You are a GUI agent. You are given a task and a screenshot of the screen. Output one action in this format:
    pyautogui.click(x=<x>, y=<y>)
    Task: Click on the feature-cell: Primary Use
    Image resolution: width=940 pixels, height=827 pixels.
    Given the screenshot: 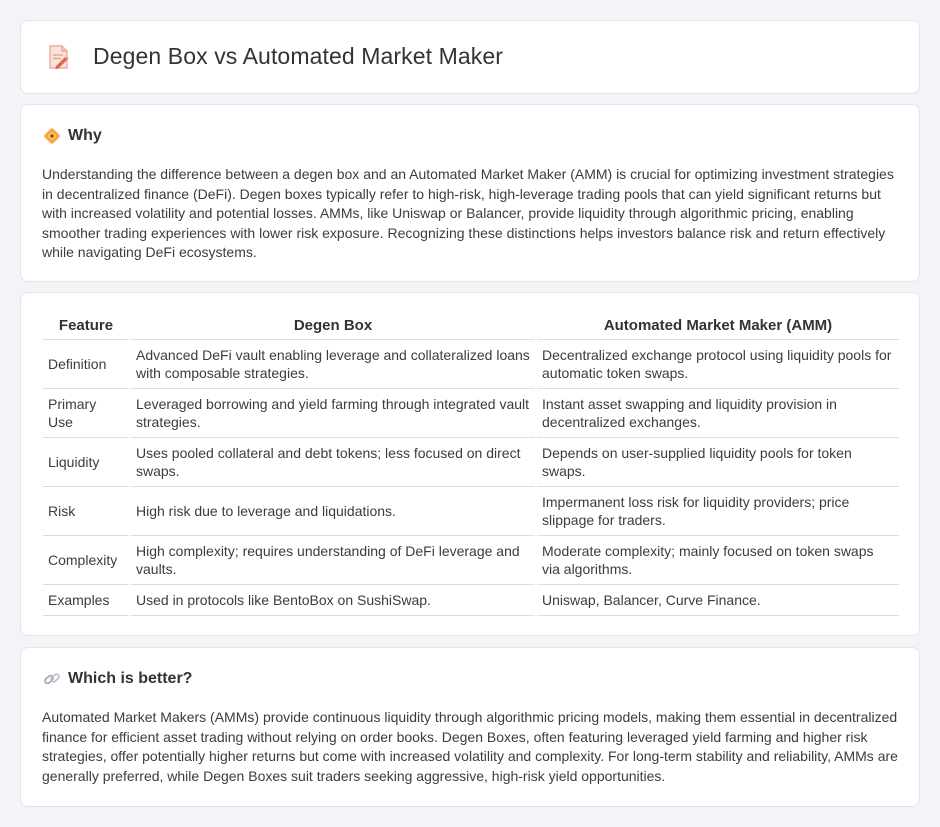 What is the action you would take?
    pyautogui.click(x=86, y=413)
    